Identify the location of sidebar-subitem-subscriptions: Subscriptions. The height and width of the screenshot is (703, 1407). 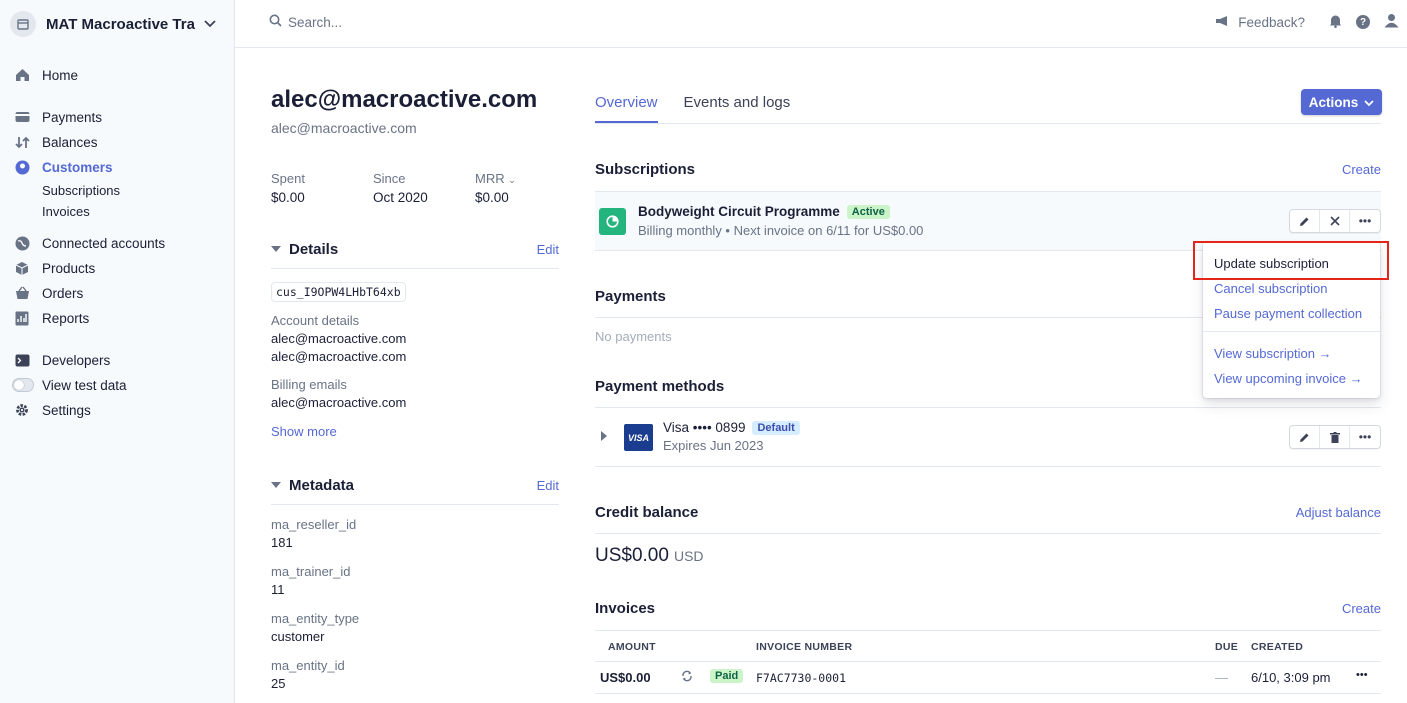
(81, 190).